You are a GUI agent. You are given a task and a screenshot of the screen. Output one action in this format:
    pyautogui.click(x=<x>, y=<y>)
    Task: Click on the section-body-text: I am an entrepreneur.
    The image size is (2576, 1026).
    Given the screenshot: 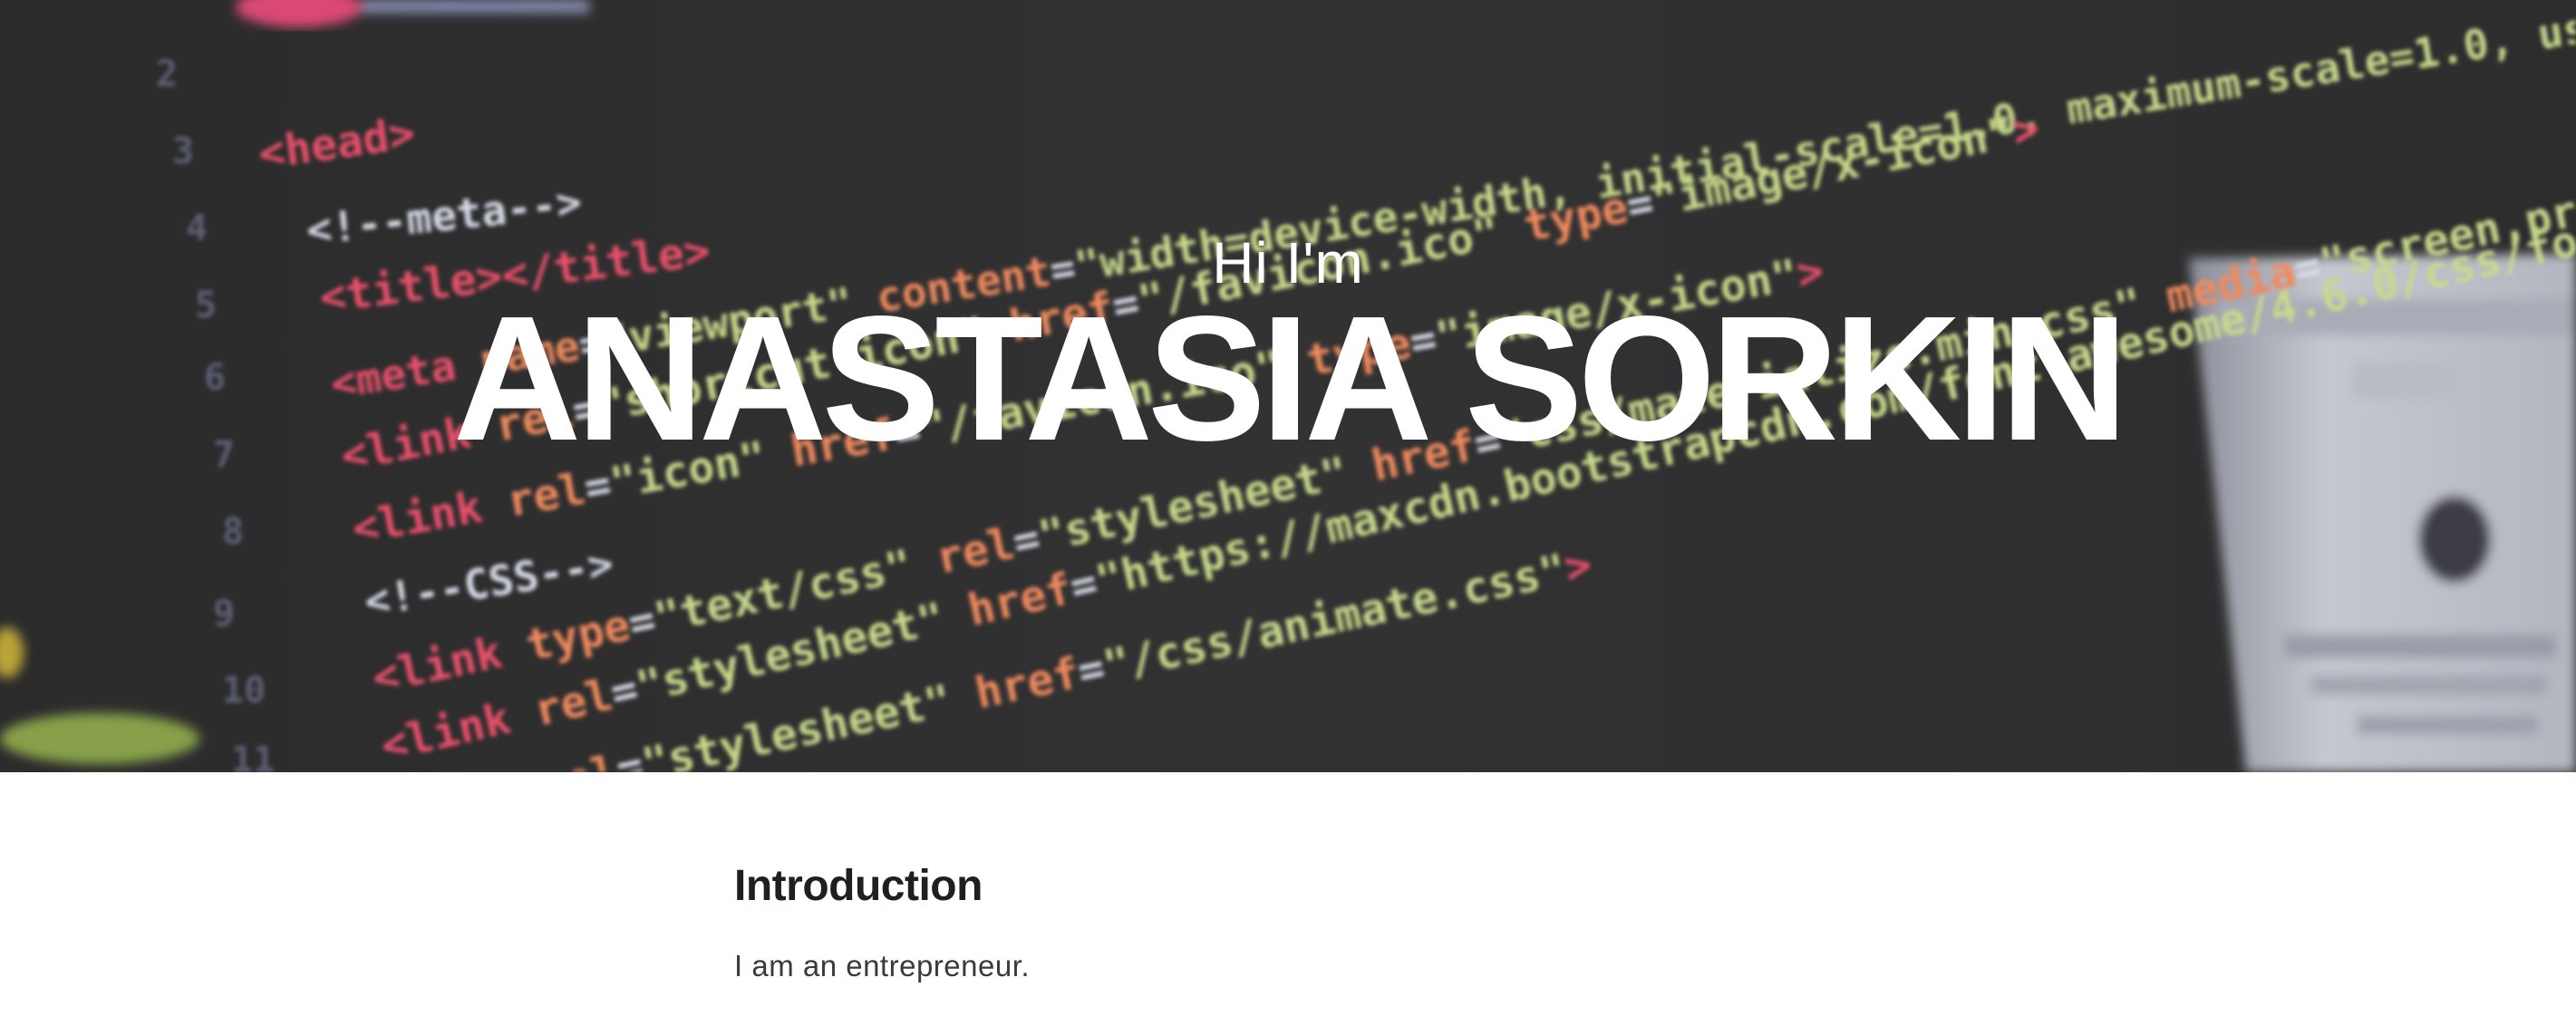 What is the action you would take?
    pyautogui.click(x=882, y=965)
    